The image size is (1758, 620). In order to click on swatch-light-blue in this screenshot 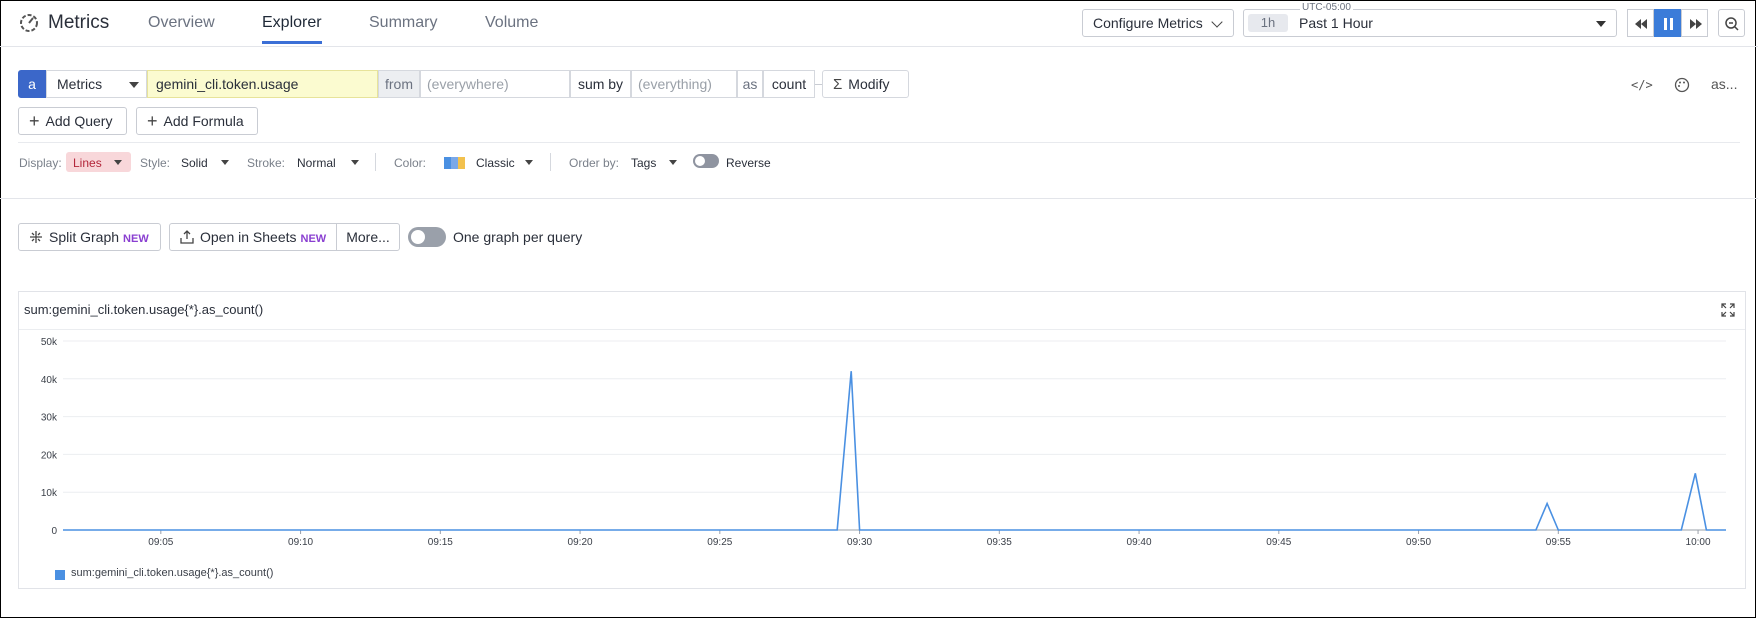, I will do `click(454, 163)`.